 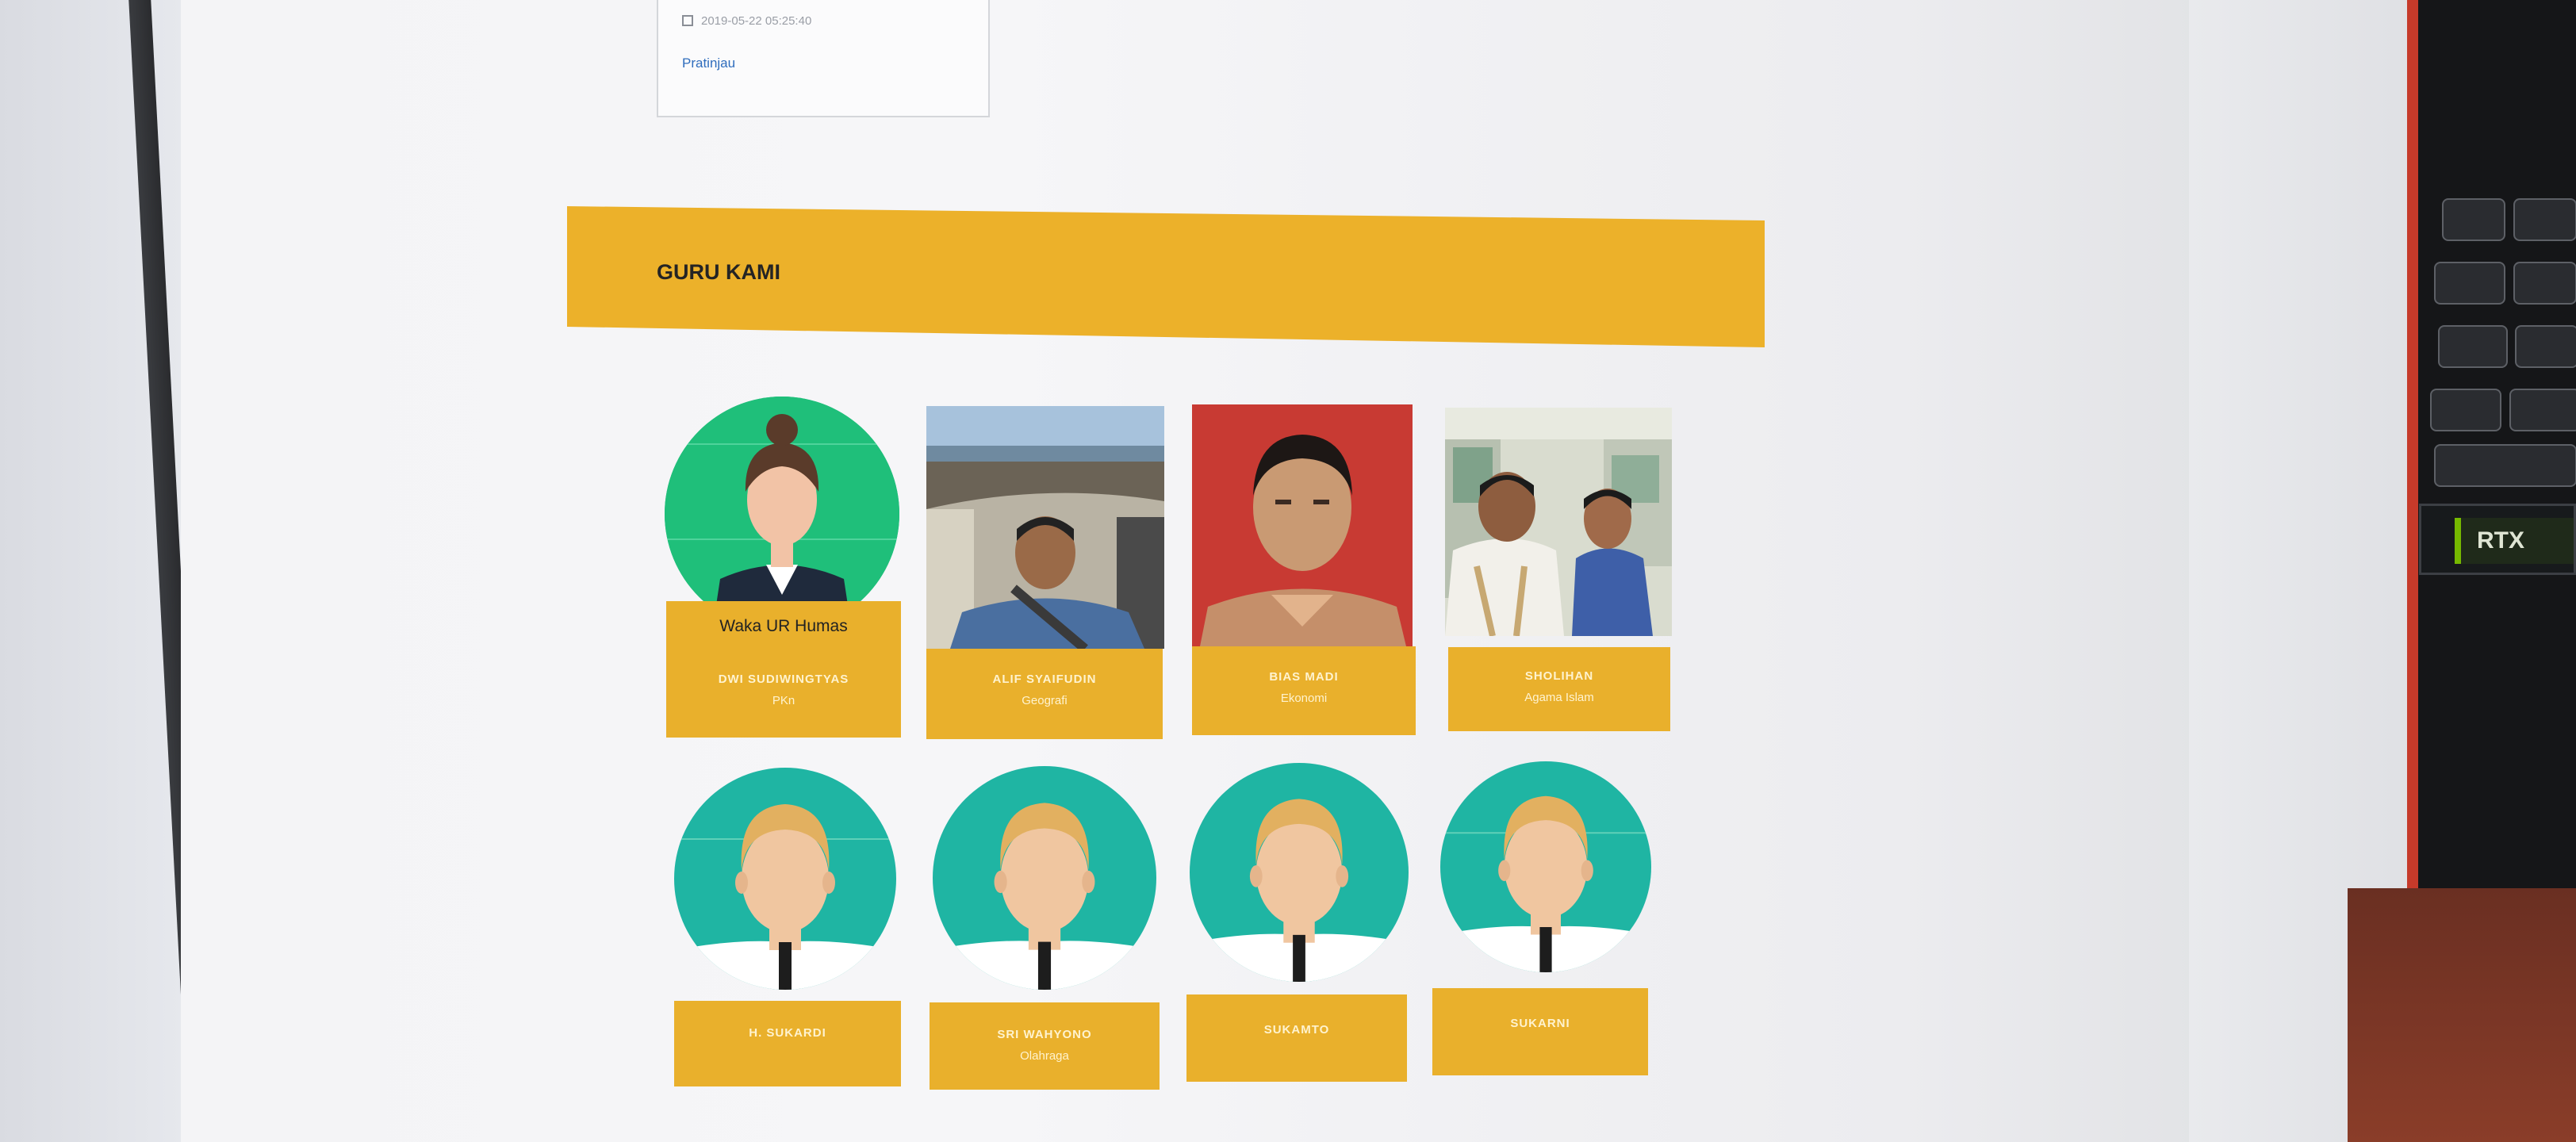 I want to click on photo-two-men, so click(x=1559, y=522).